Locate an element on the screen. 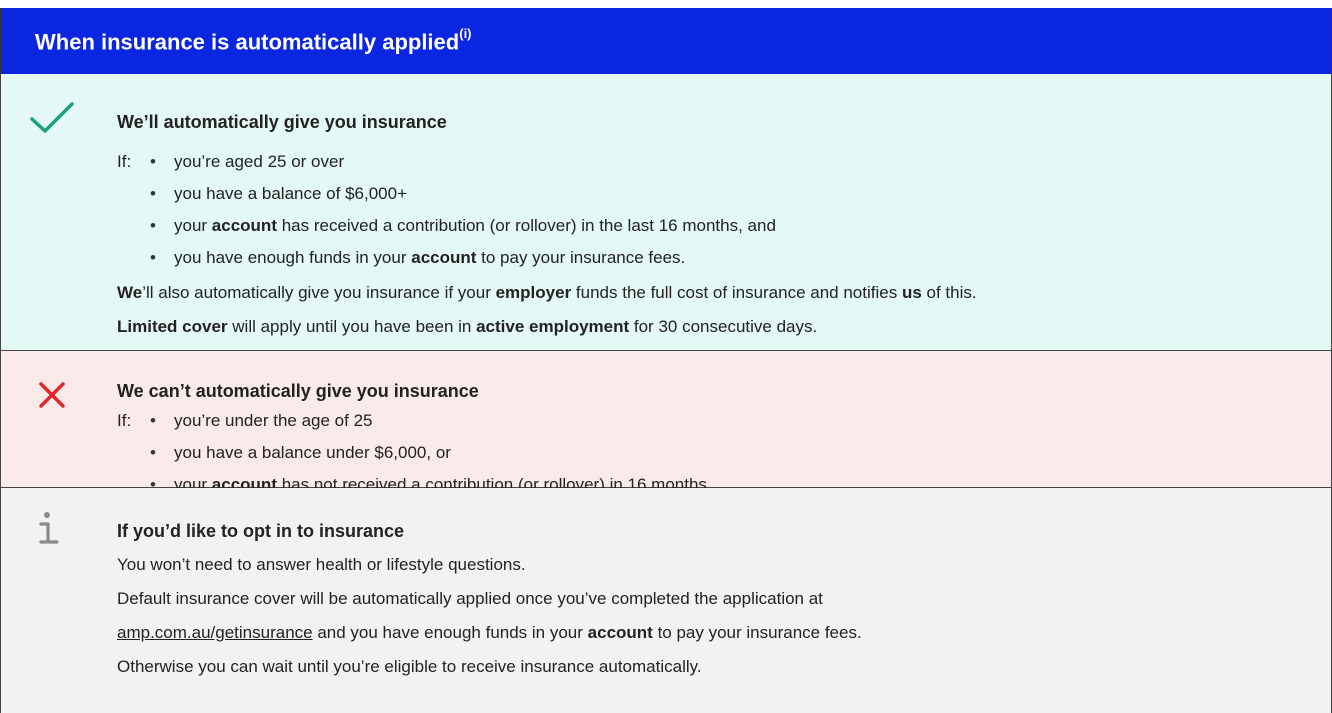 The width and height of the screenshot is (1332, 713). info-icon is located at coordinates (49, 528).